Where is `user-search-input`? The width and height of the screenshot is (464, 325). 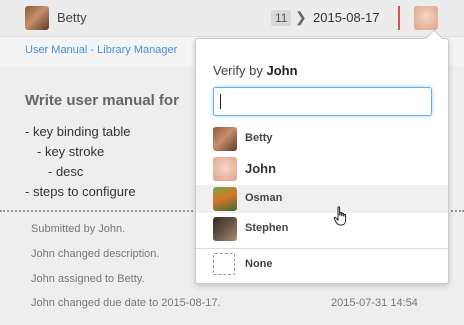 user-search-input is located at coordinates (322, 101).